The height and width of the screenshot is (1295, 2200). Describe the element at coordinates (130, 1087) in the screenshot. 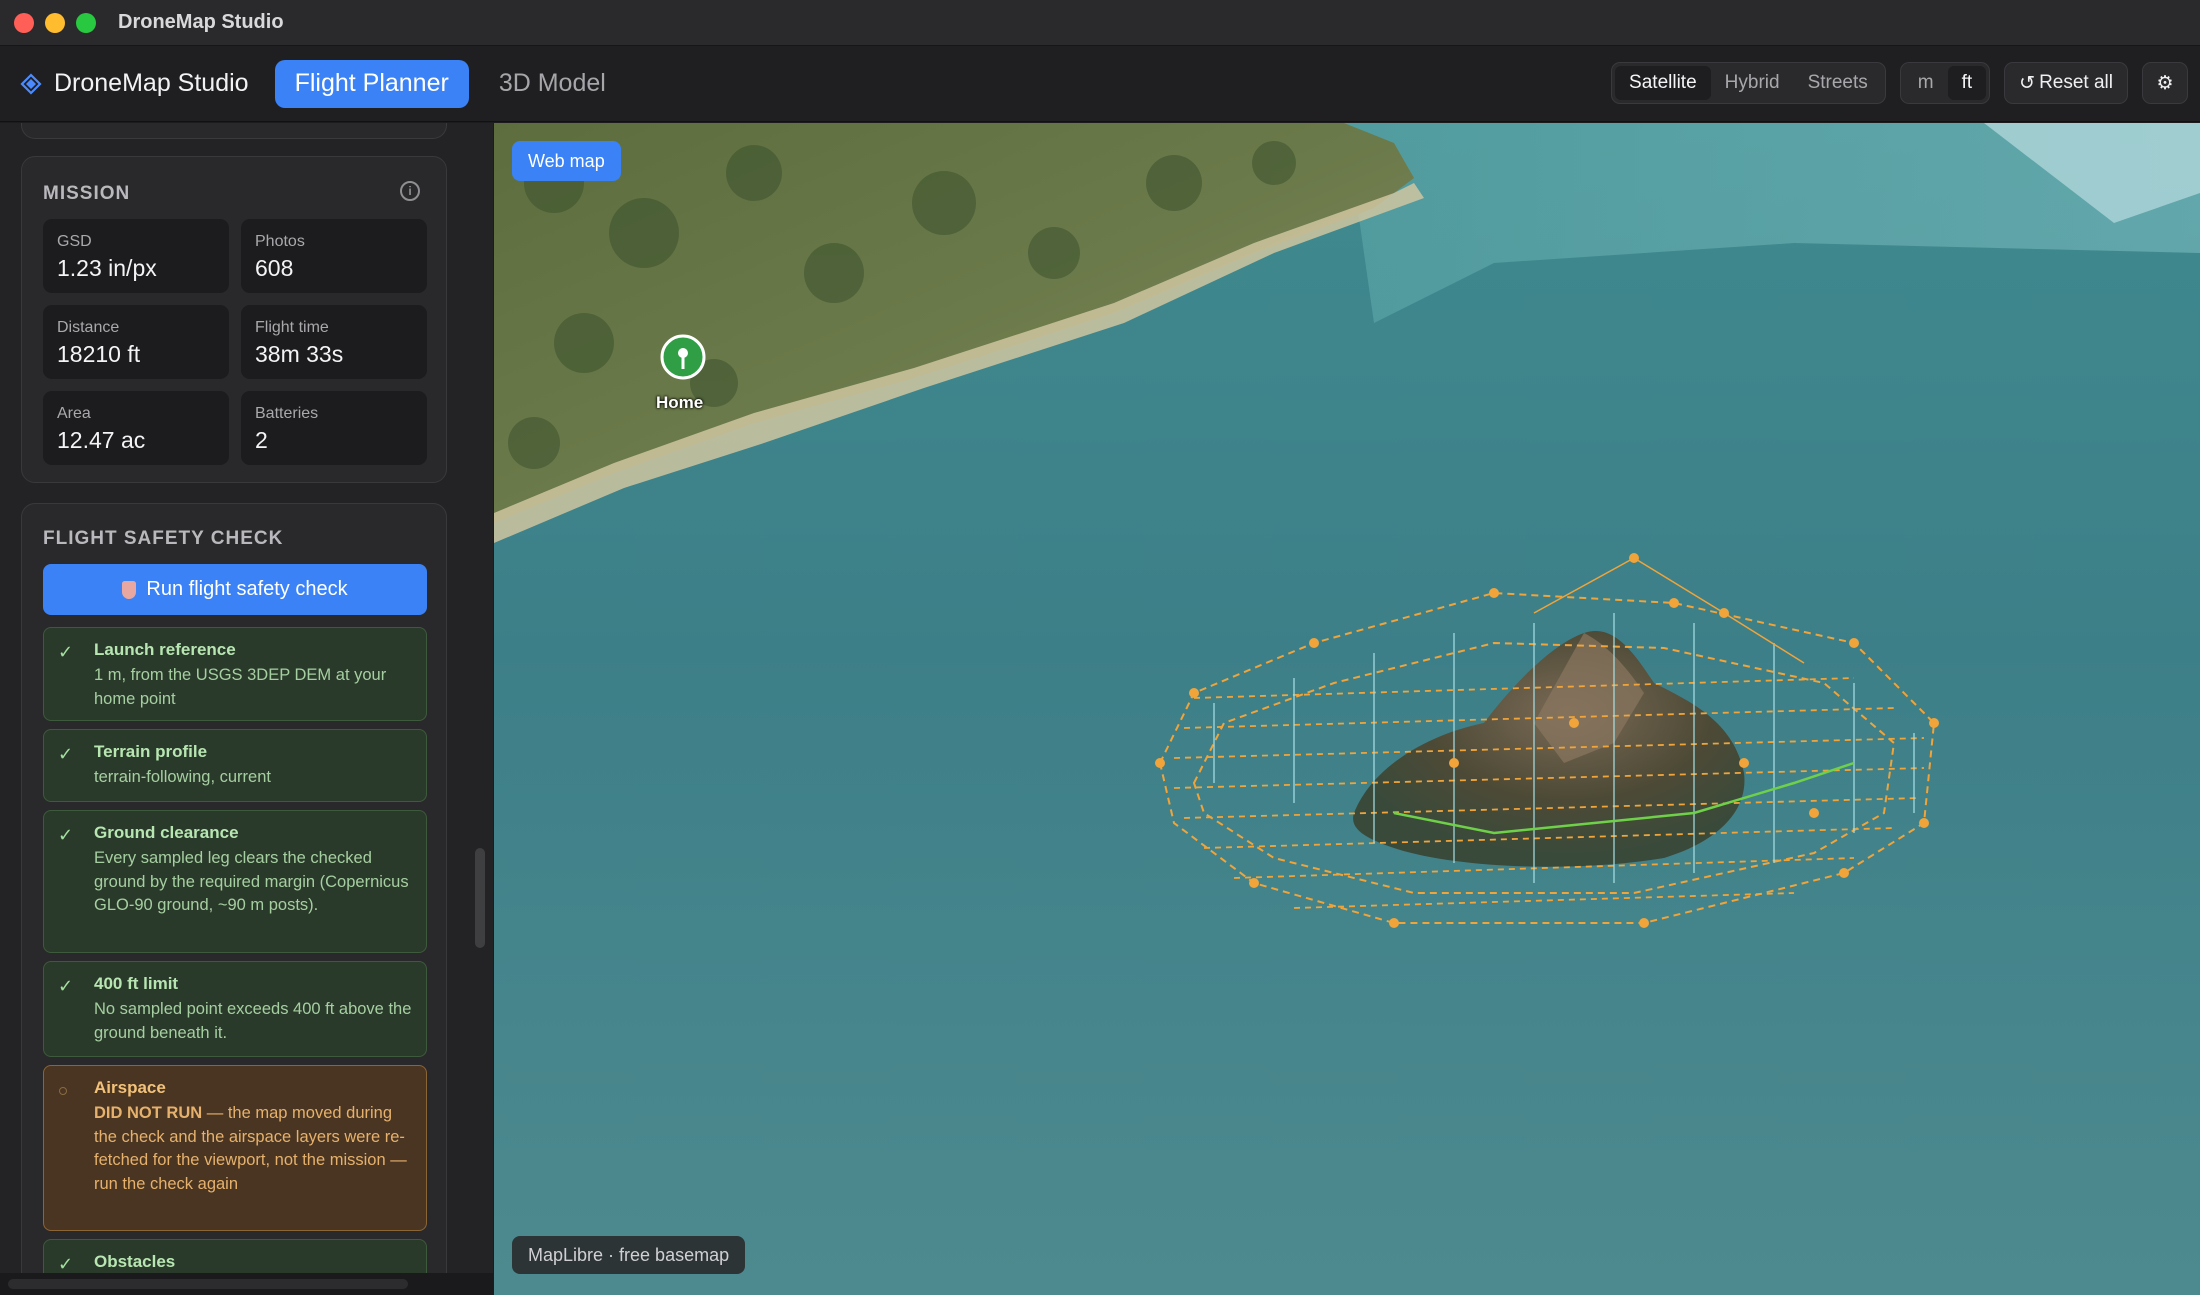

I see `check-title: Airspace` at that location.